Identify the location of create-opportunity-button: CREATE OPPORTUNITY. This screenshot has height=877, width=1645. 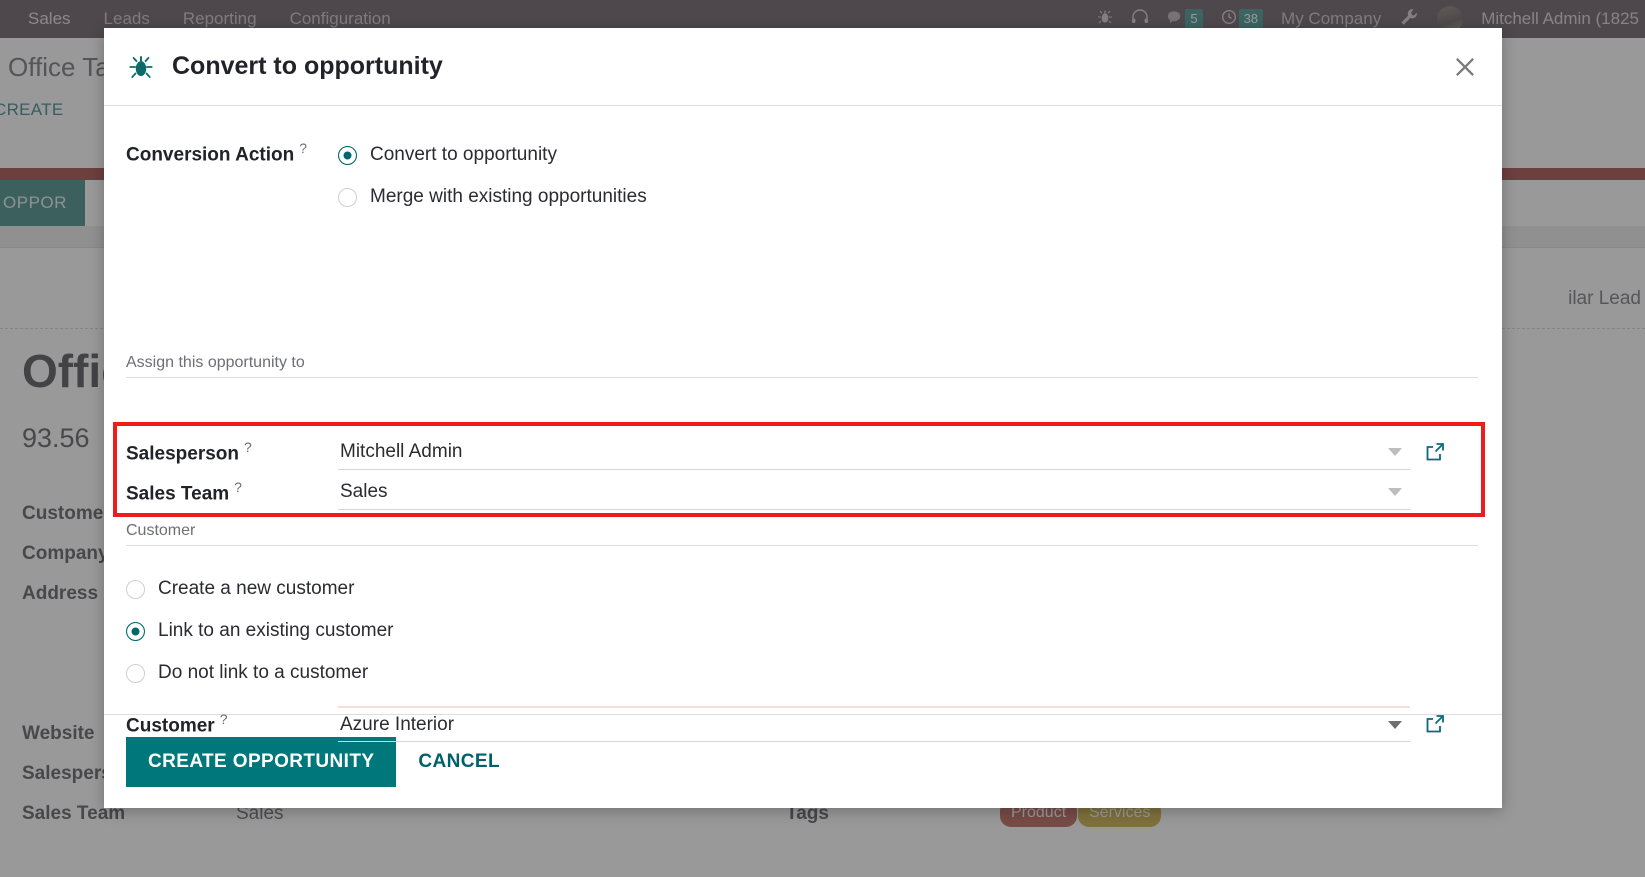
(261, 761).